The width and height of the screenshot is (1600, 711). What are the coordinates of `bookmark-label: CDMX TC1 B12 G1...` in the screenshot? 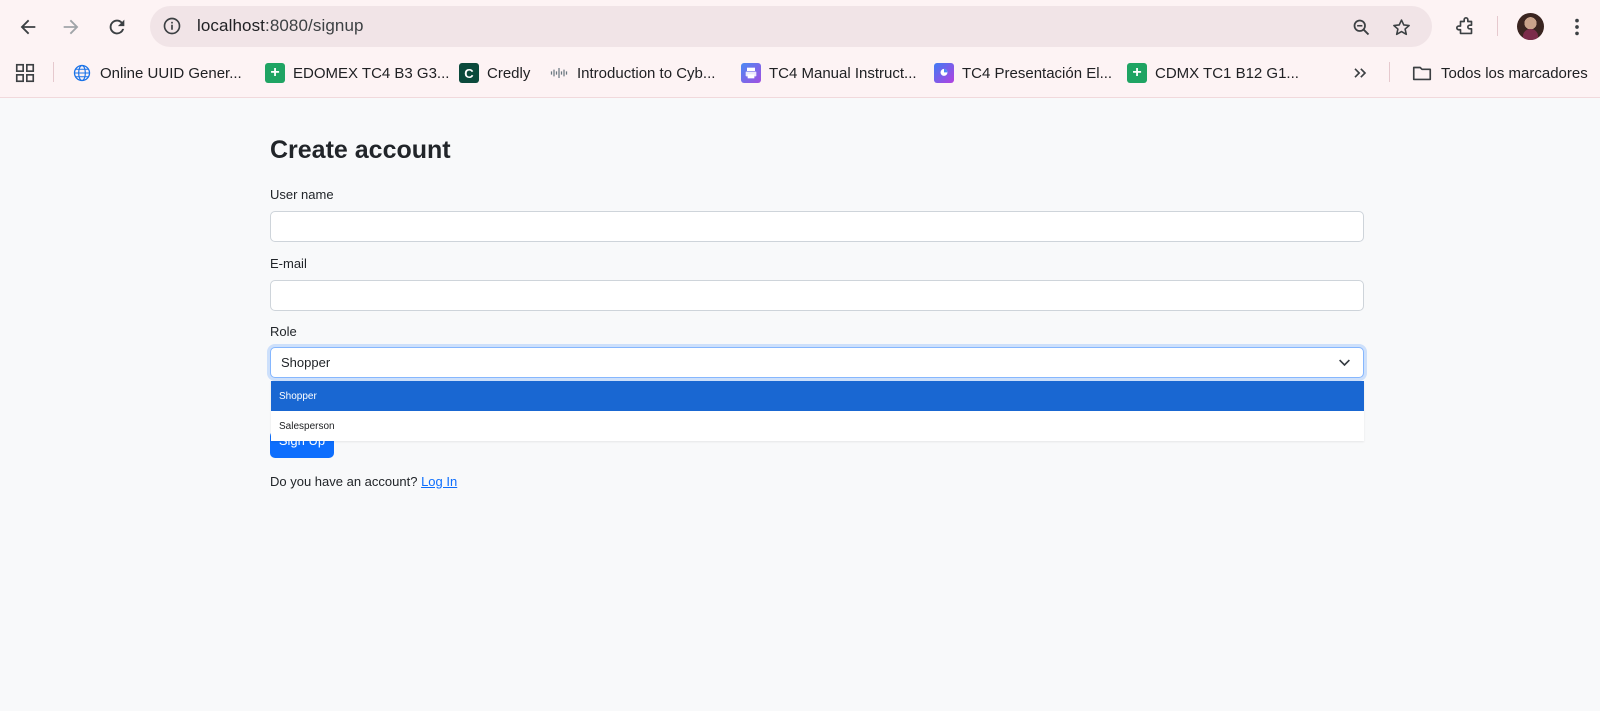 It's located at (1227, 73).